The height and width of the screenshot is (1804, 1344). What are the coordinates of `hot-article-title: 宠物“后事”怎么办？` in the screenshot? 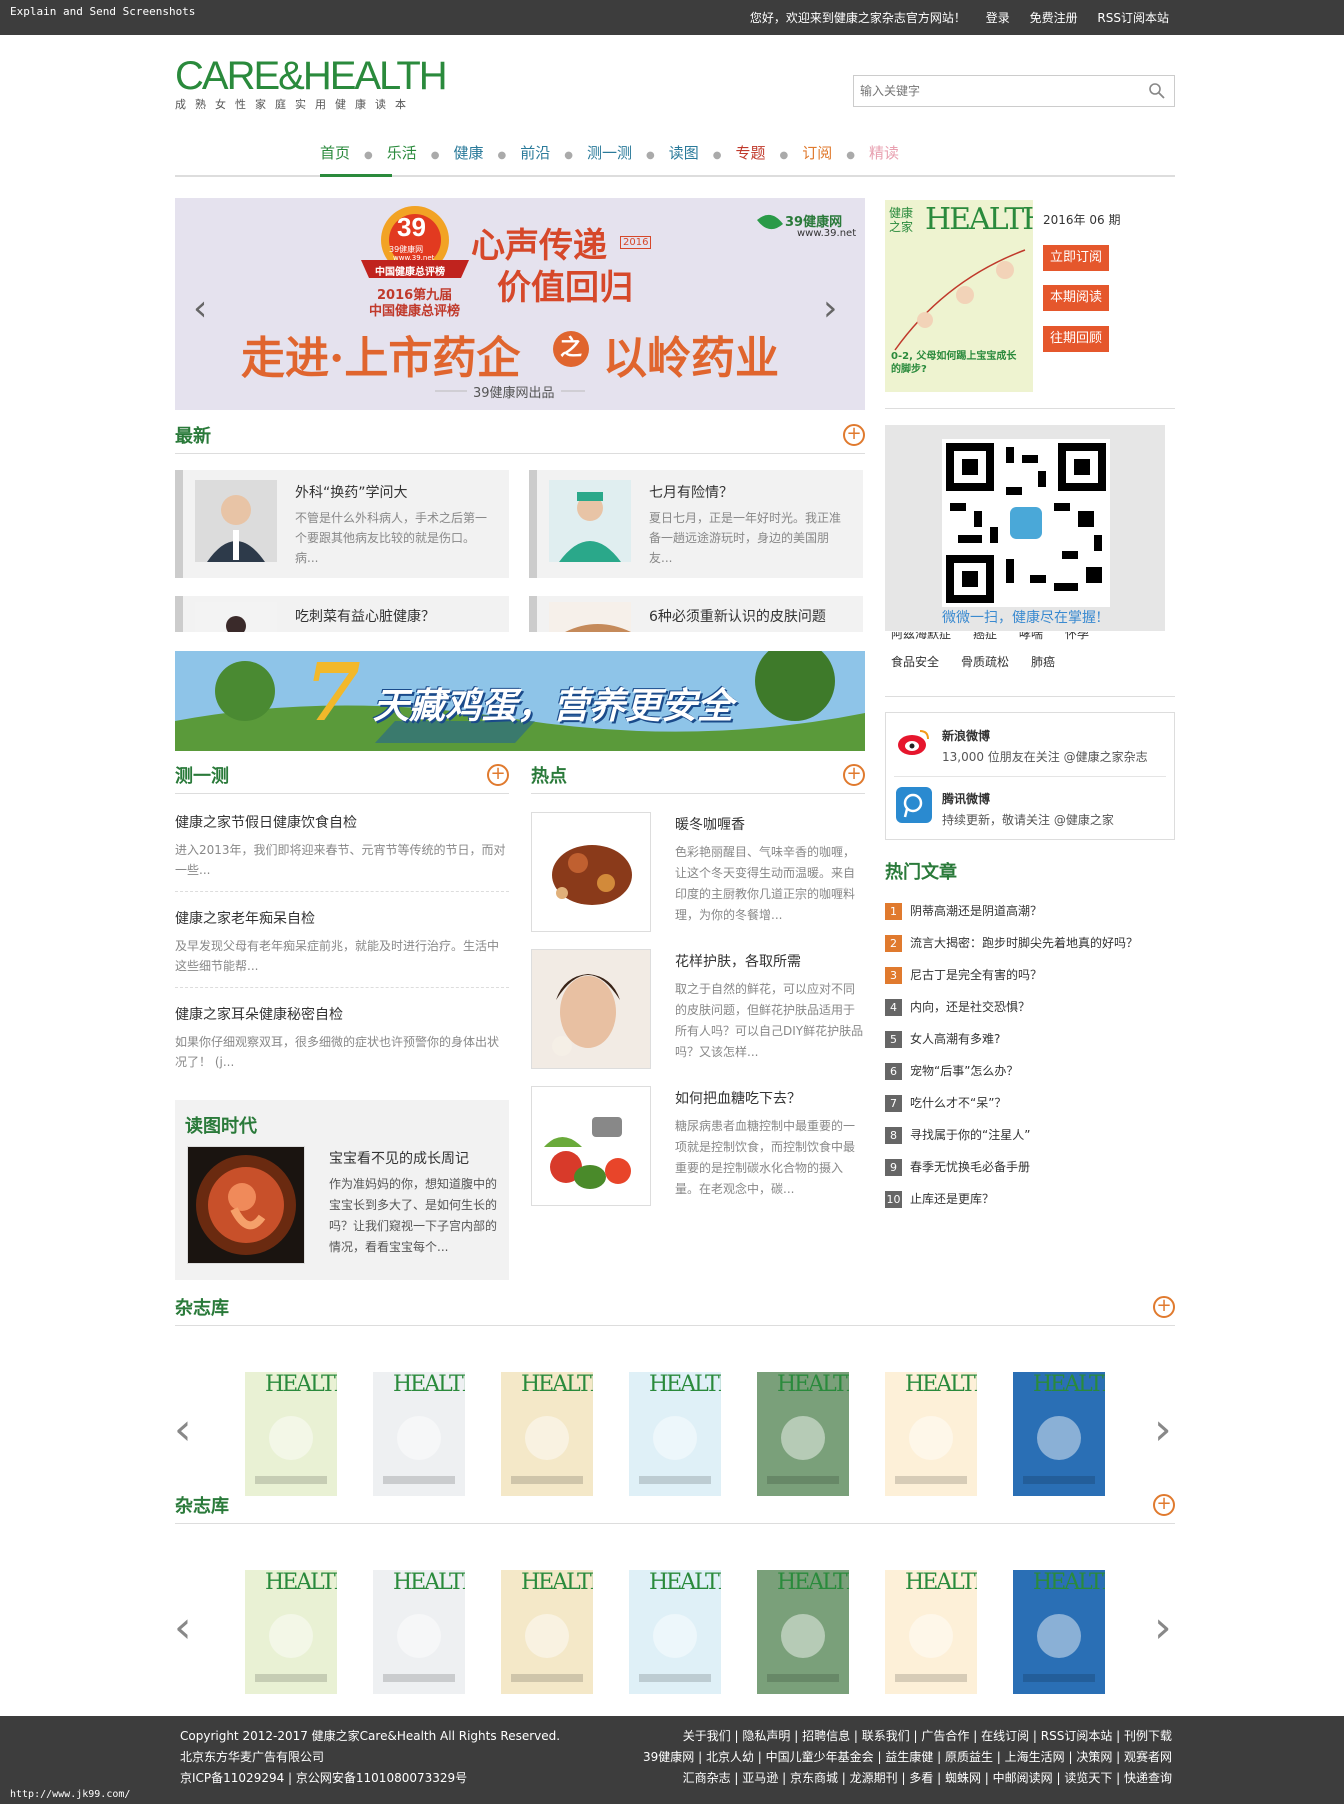 It's located at (964, 1071).